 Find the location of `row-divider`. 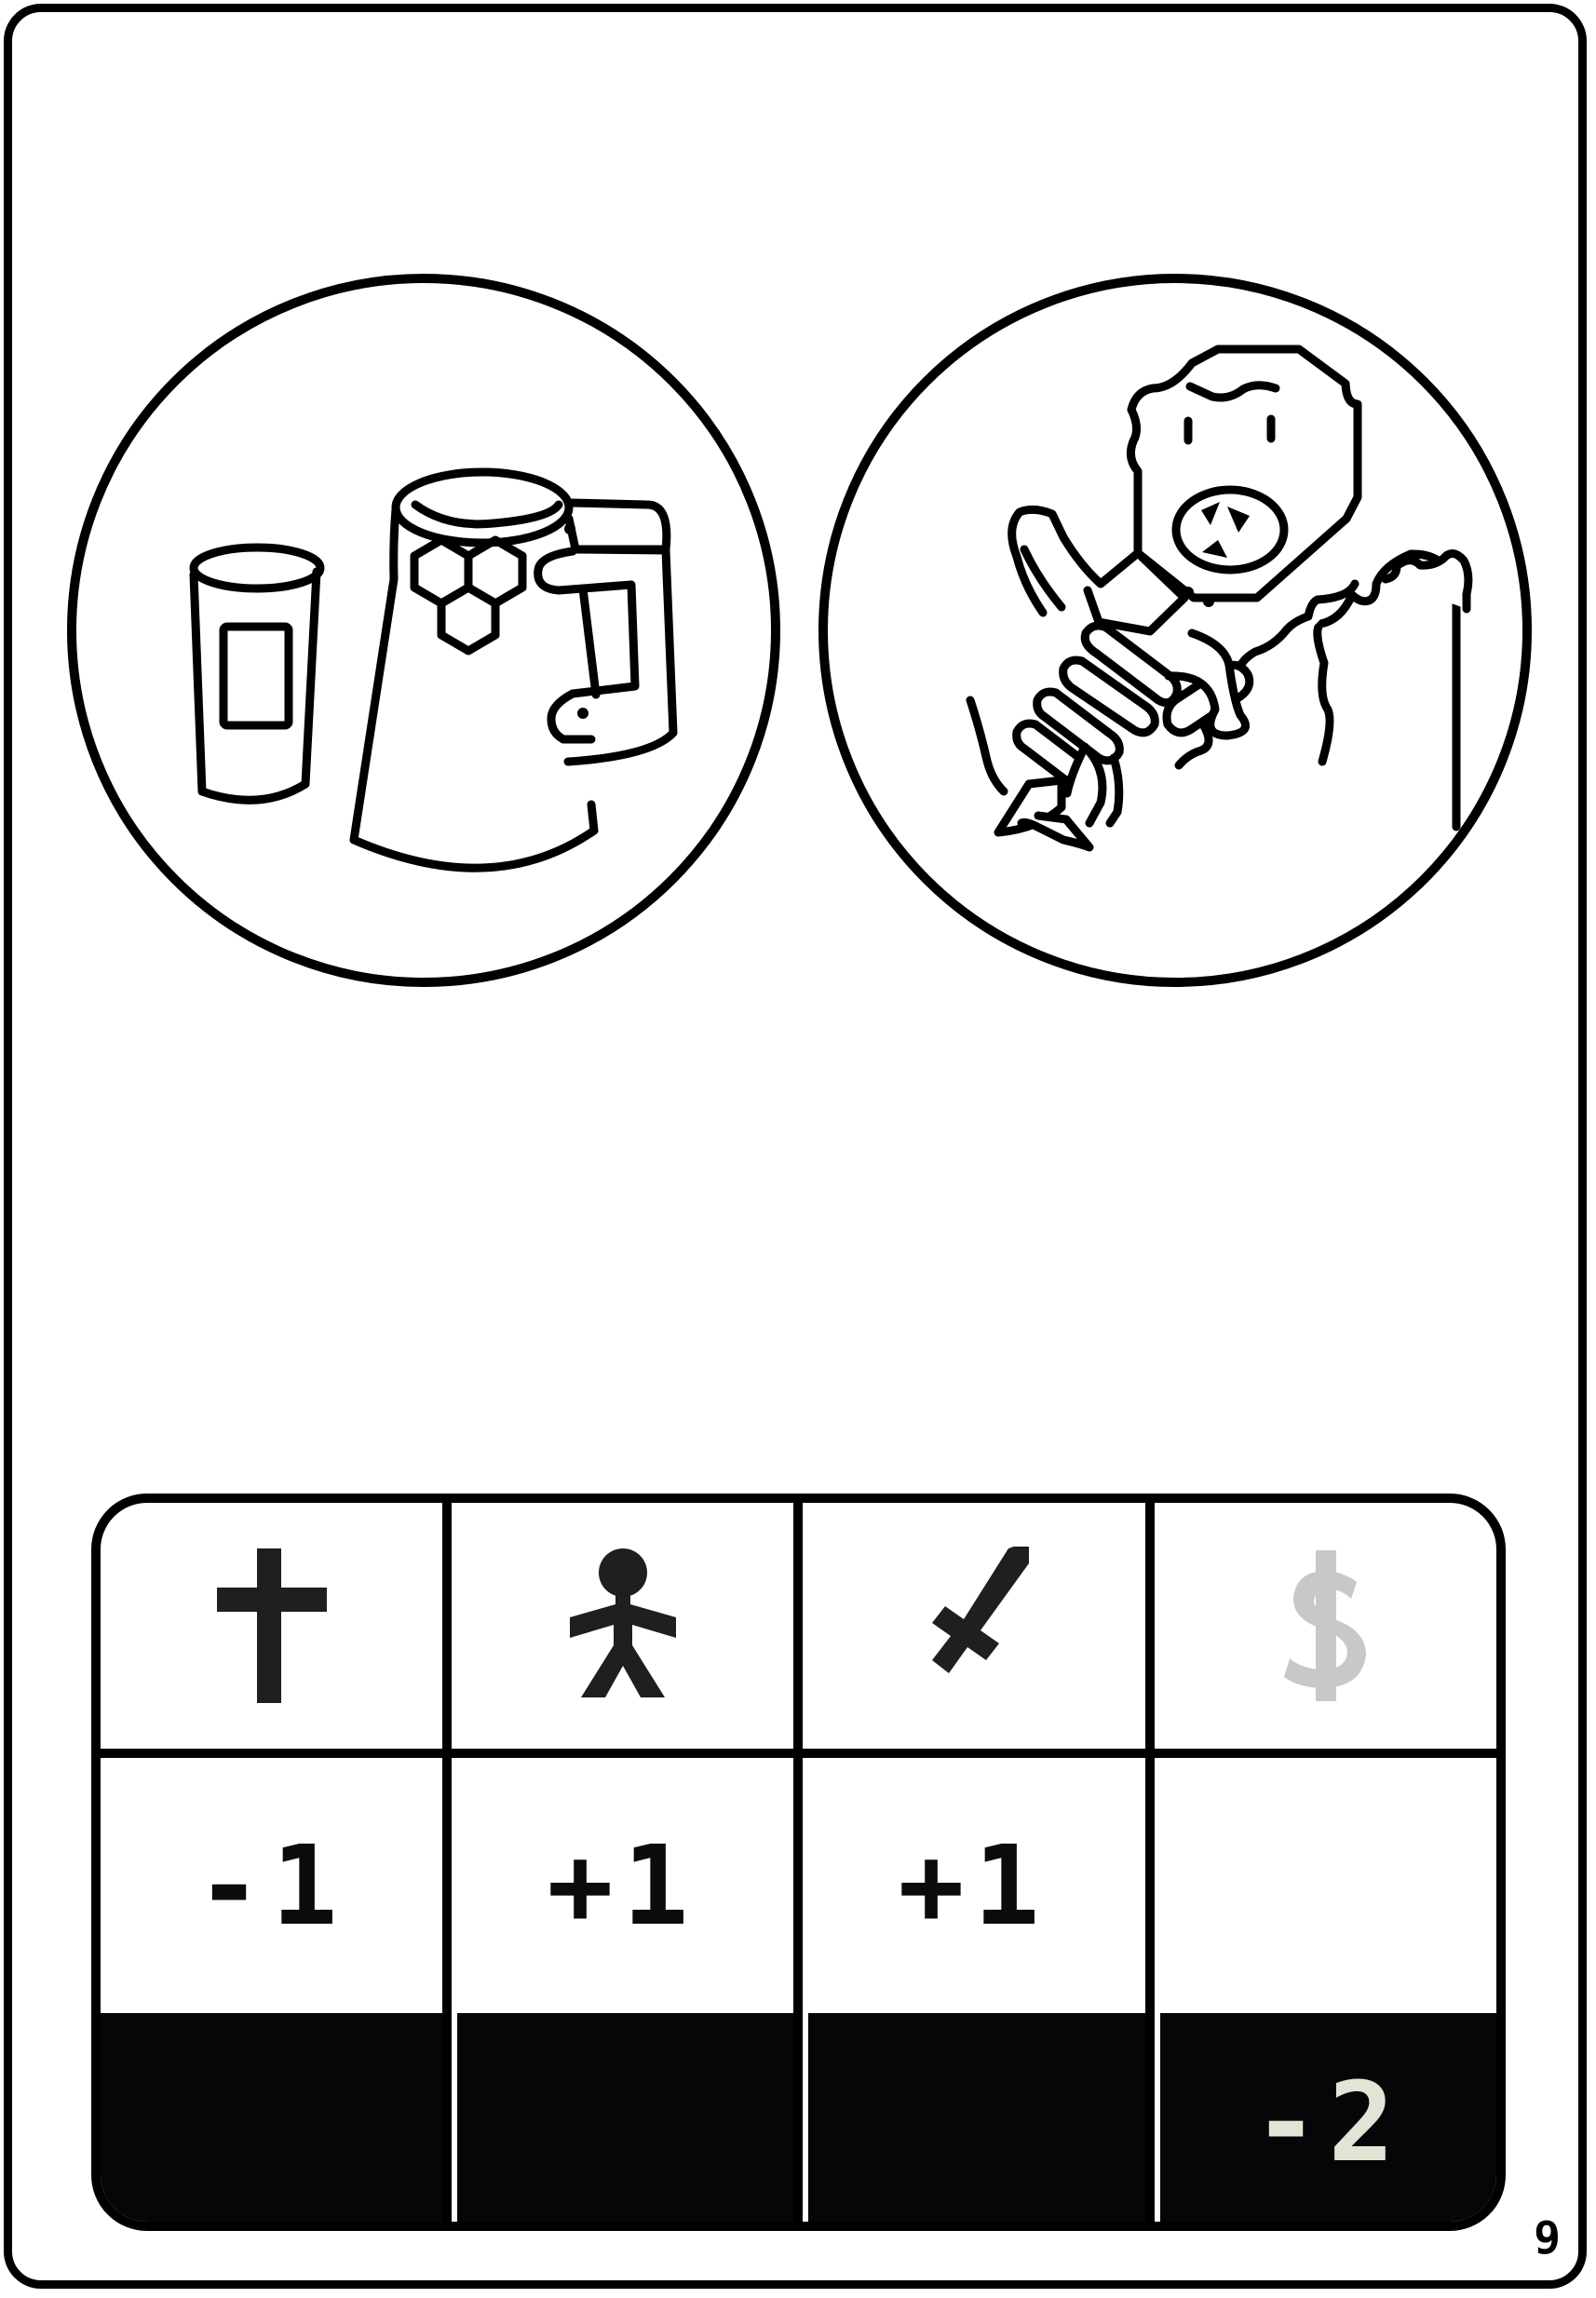

row-divider is located at coordinates (798, 1754).